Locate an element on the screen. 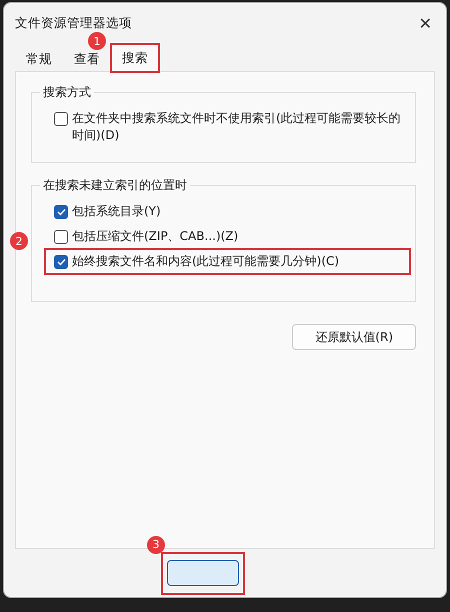 This screenshot has height=612, width=450. option-label: 始终搜索文件名和内容(此过程可能需要几分钟)(C) is located at coordinates (206, 261).